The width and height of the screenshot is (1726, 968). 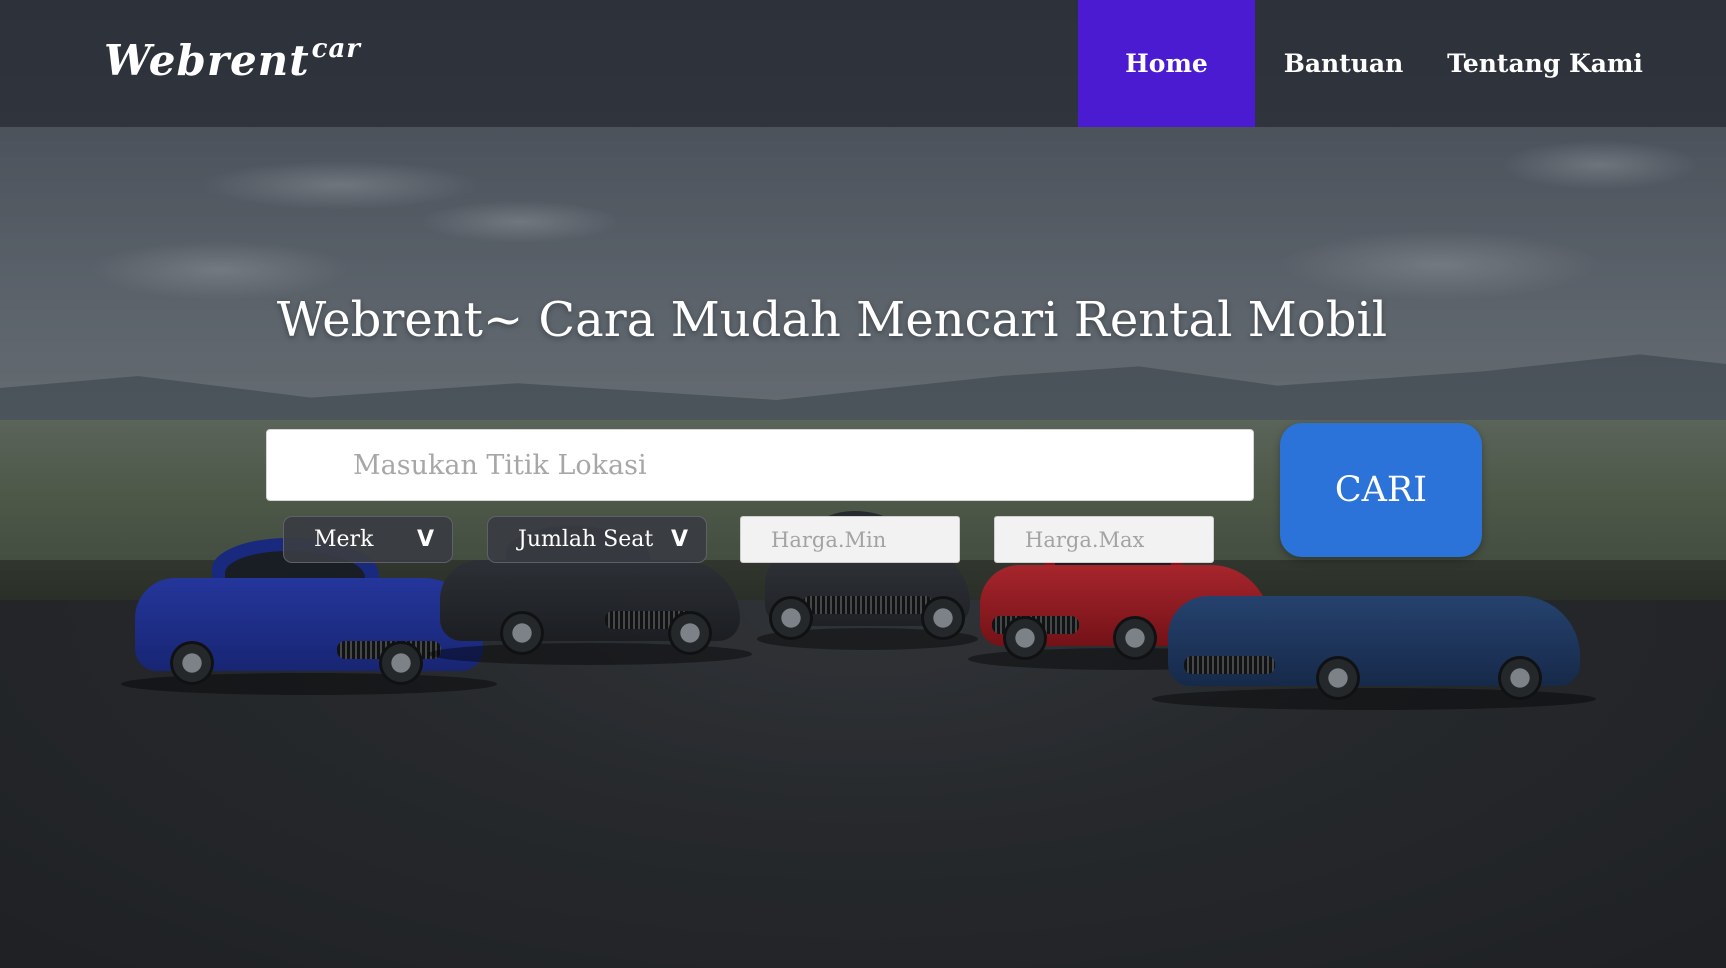 I want to click on merk-dropdown: Merk V, so click(x=368, y=539).